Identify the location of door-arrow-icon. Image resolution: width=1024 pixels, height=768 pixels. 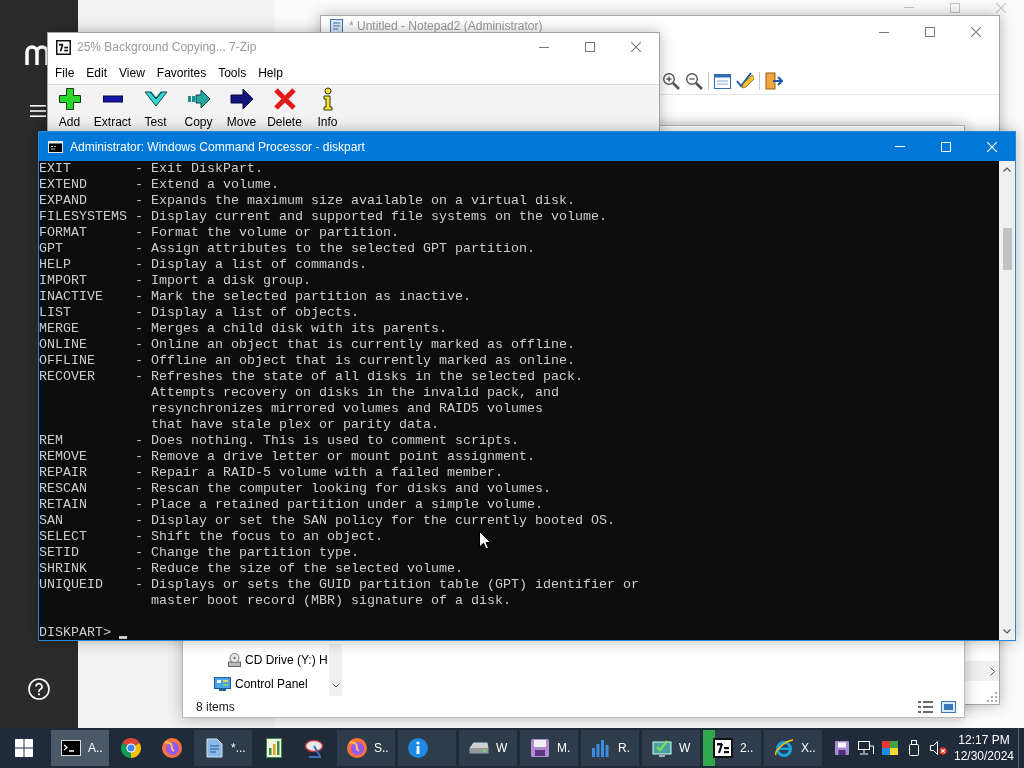
(774, 81).